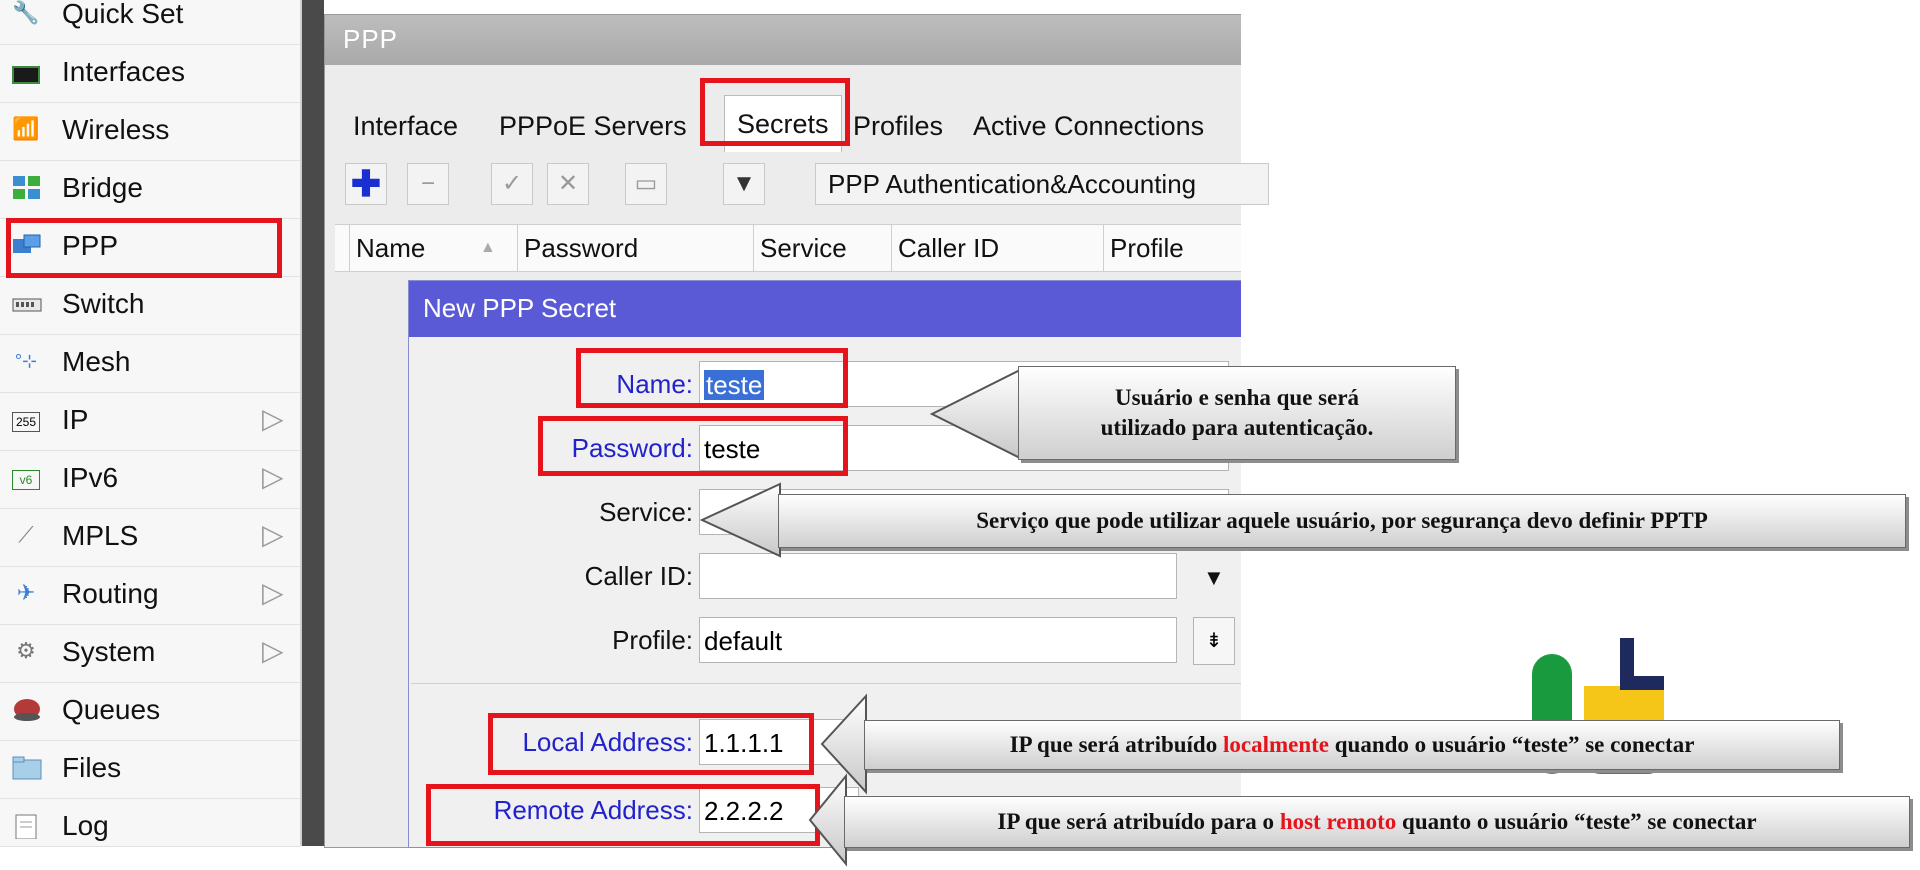  What do you see at coordinates (1237, 397) in the screenshot?
I see `callout-text: Usuário e senha que será` at bounding box center [1237, 397].